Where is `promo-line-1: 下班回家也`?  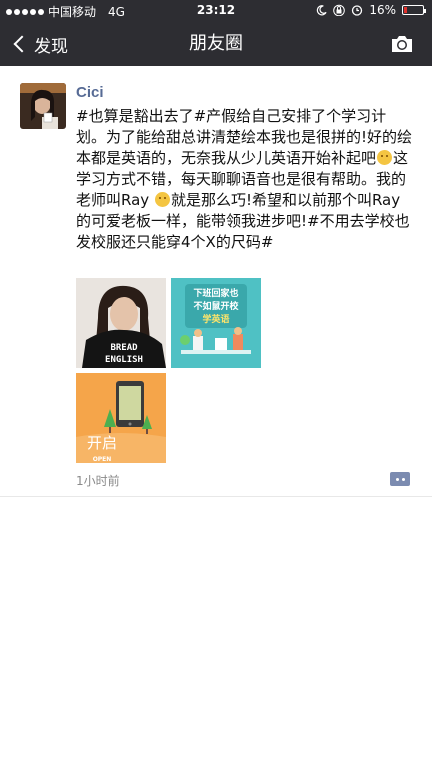
promo-line-1: 下班回家也 is located at coordinates (215, 293).